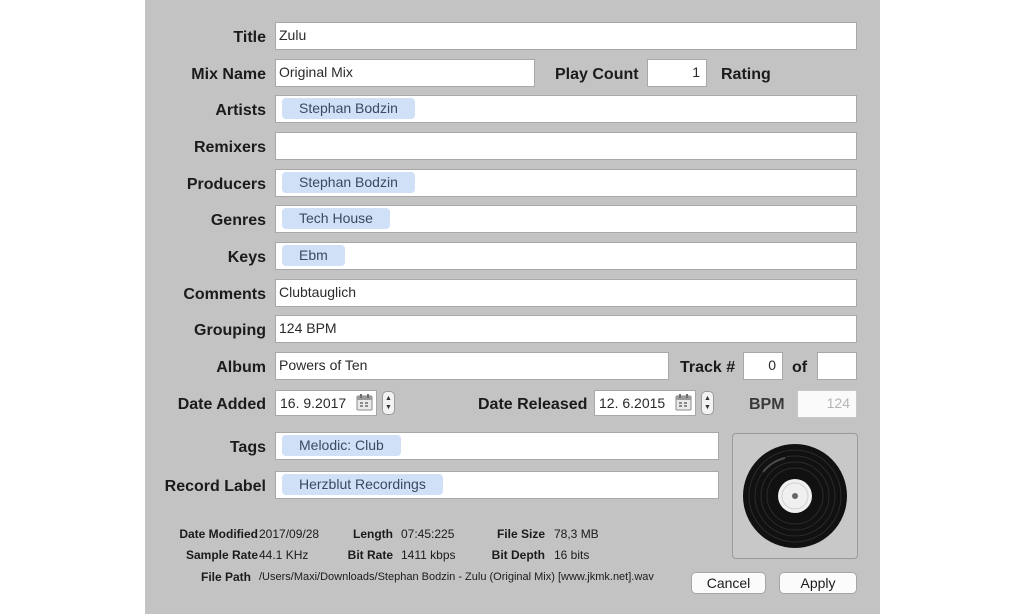 This screenshot has height=614, width=1024. What do you see at coordinates (837, 366) in the screenshot?
I see `track-total-field` at bounding box center [837, 366].